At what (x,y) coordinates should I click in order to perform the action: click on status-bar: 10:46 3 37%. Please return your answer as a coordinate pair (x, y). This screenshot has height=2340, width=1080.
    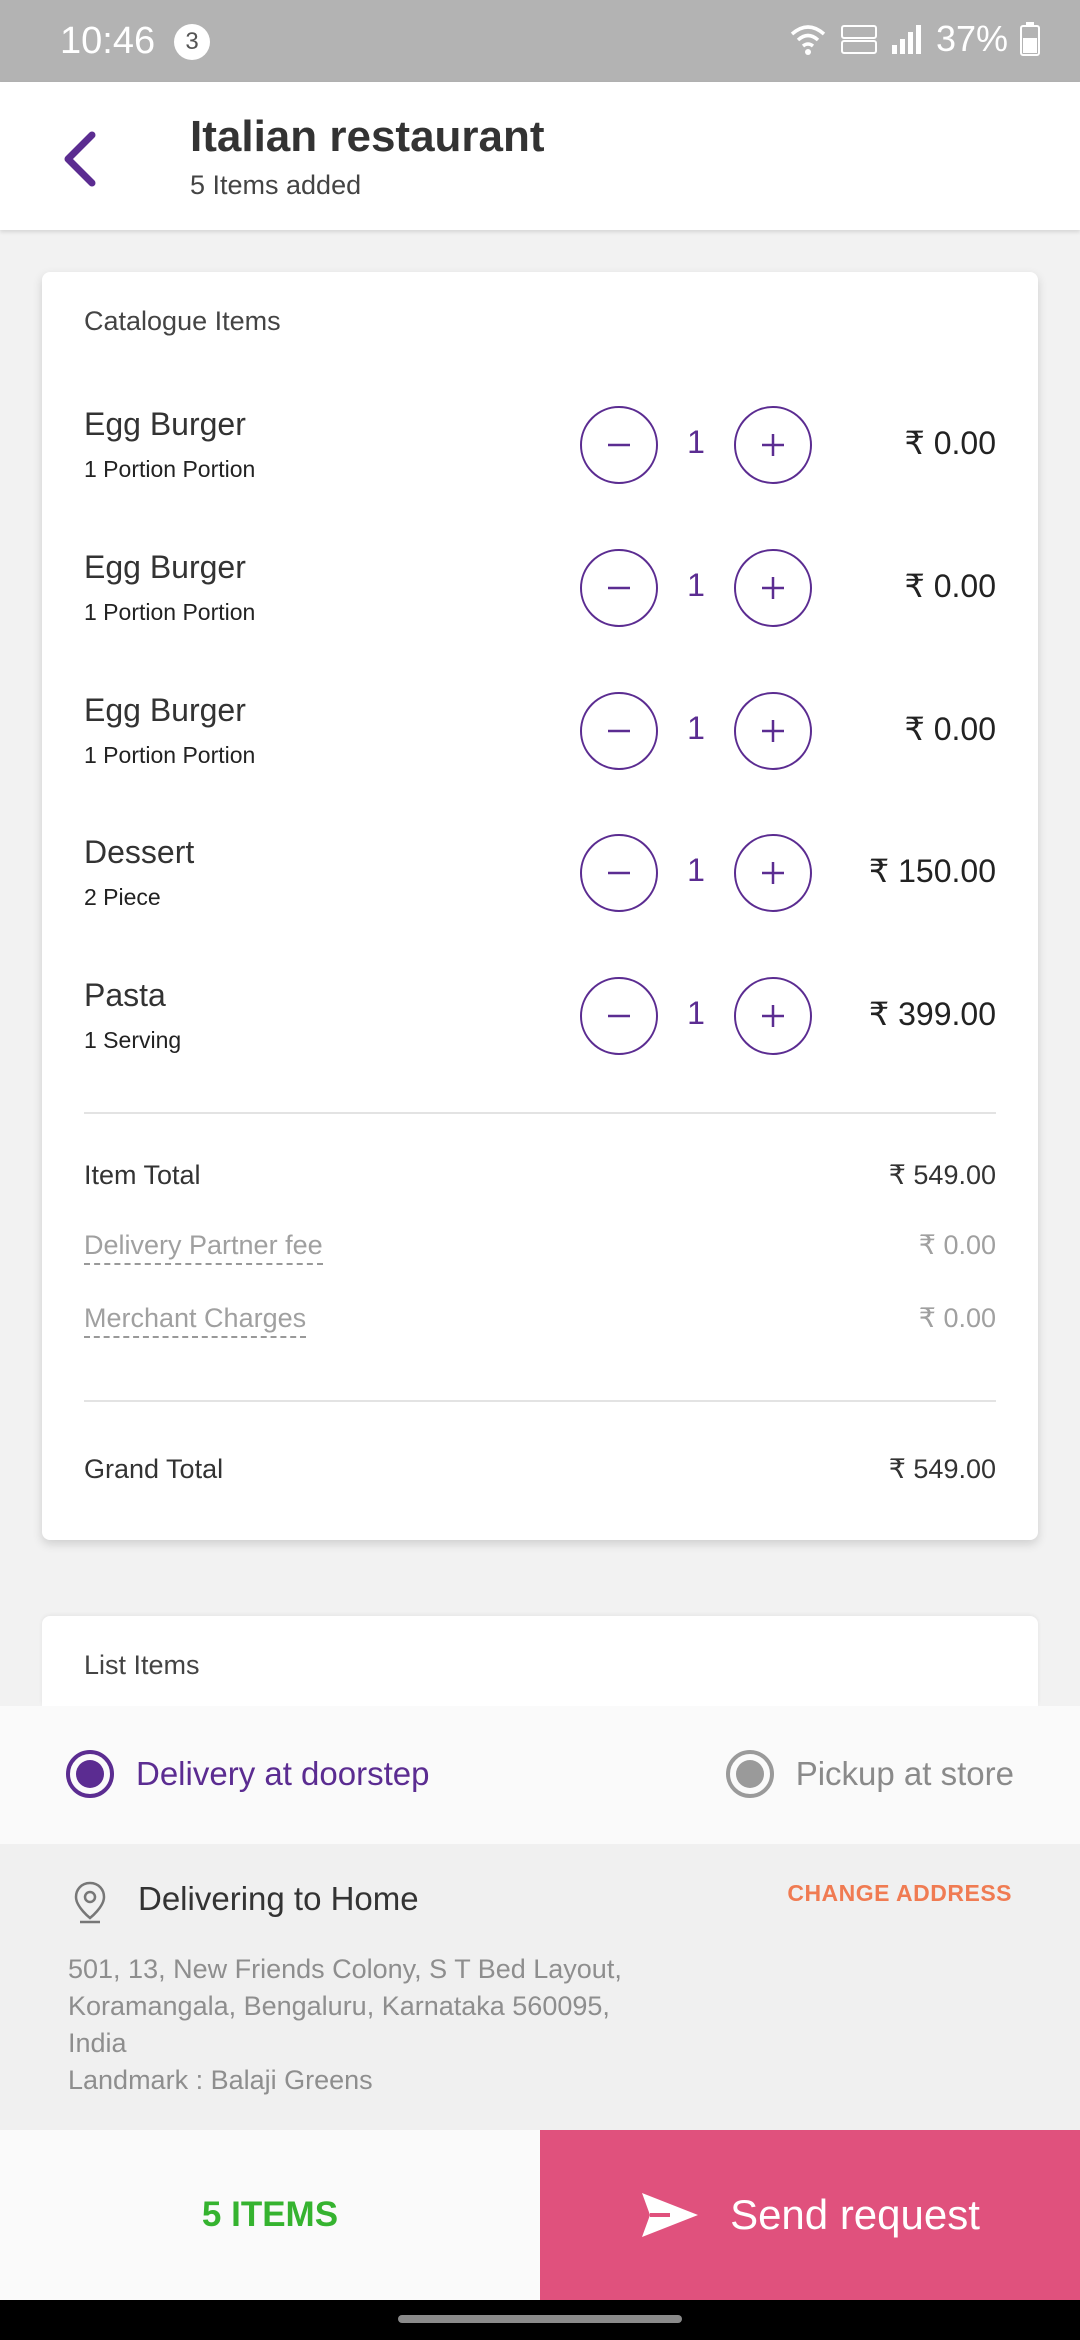
    Looking at the image, I should click on (540, 41).